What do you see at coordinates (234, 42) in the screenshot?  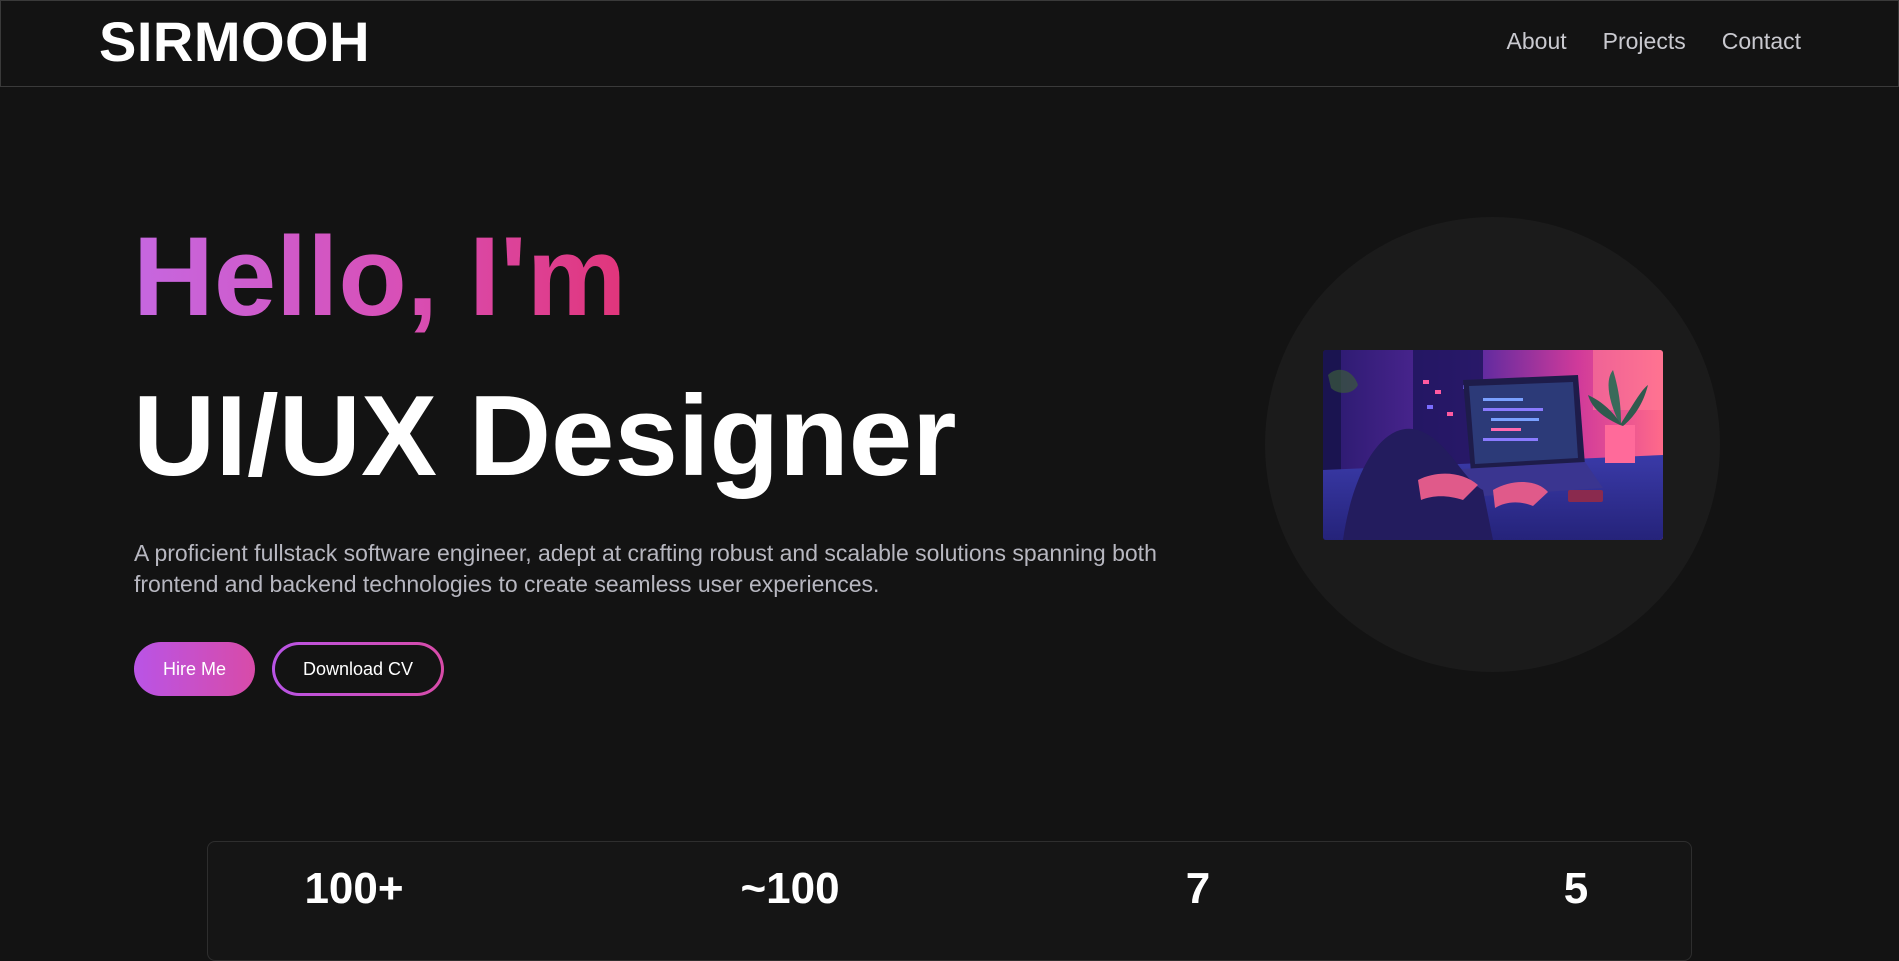 I see `brand-logo: SIRMOOH` at bounding box center [234, 42].